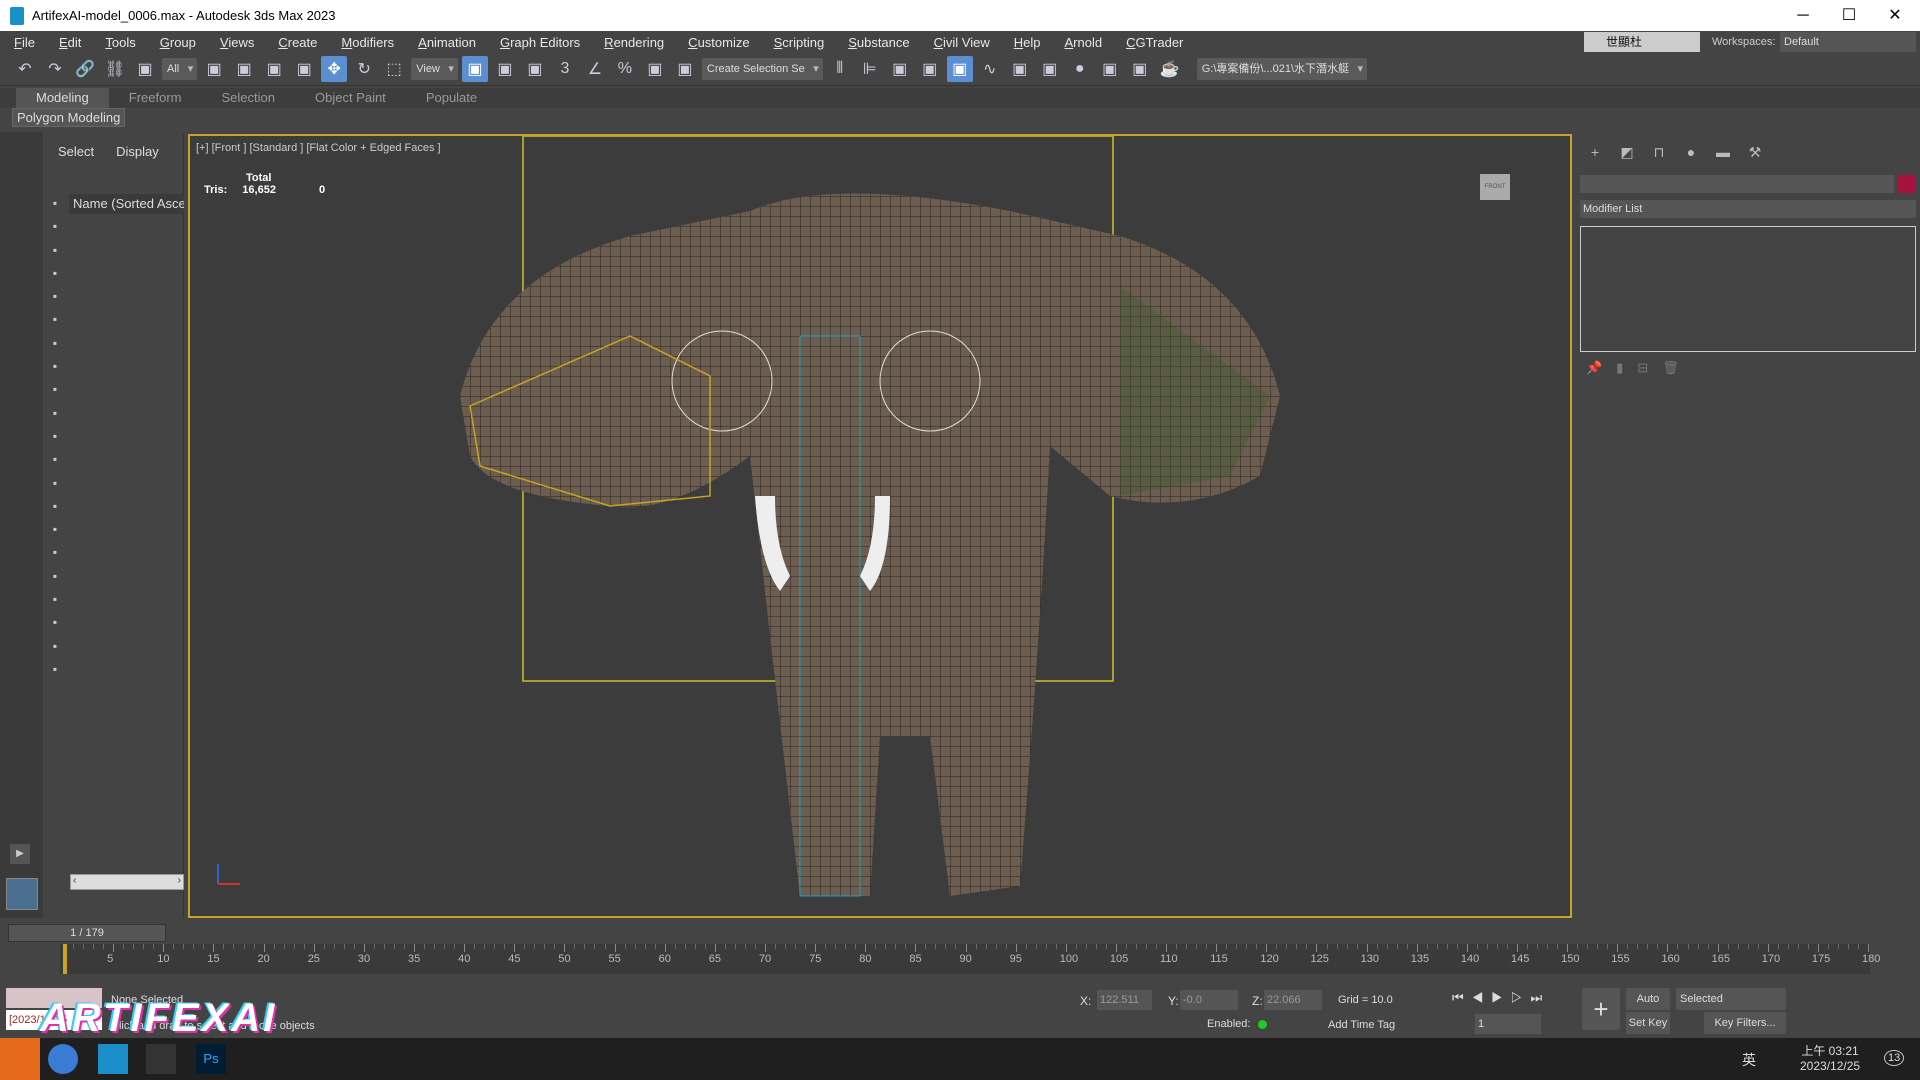 This screenshot has height=1080, width=1920. I want to click on motion-tab-icon: ●, so click(1691, 153).